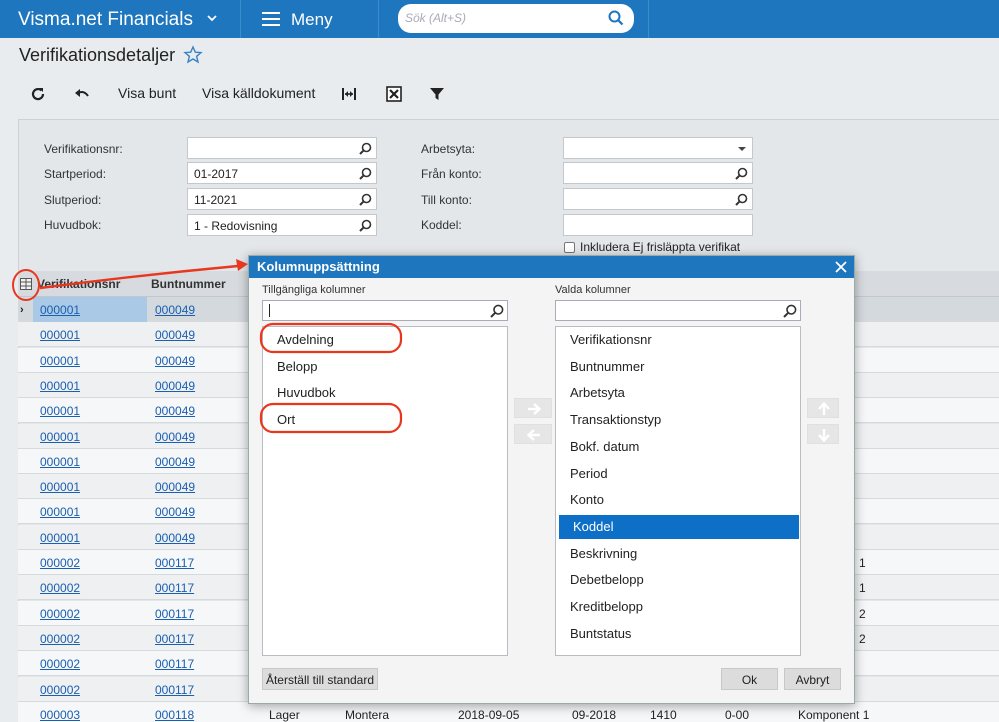 The height and width of the screenshot is (722, 999). Describe the element at coordinates (516, 18) in the screenshot. I see `global-search-input: Sök (Alt+S)` at that location.